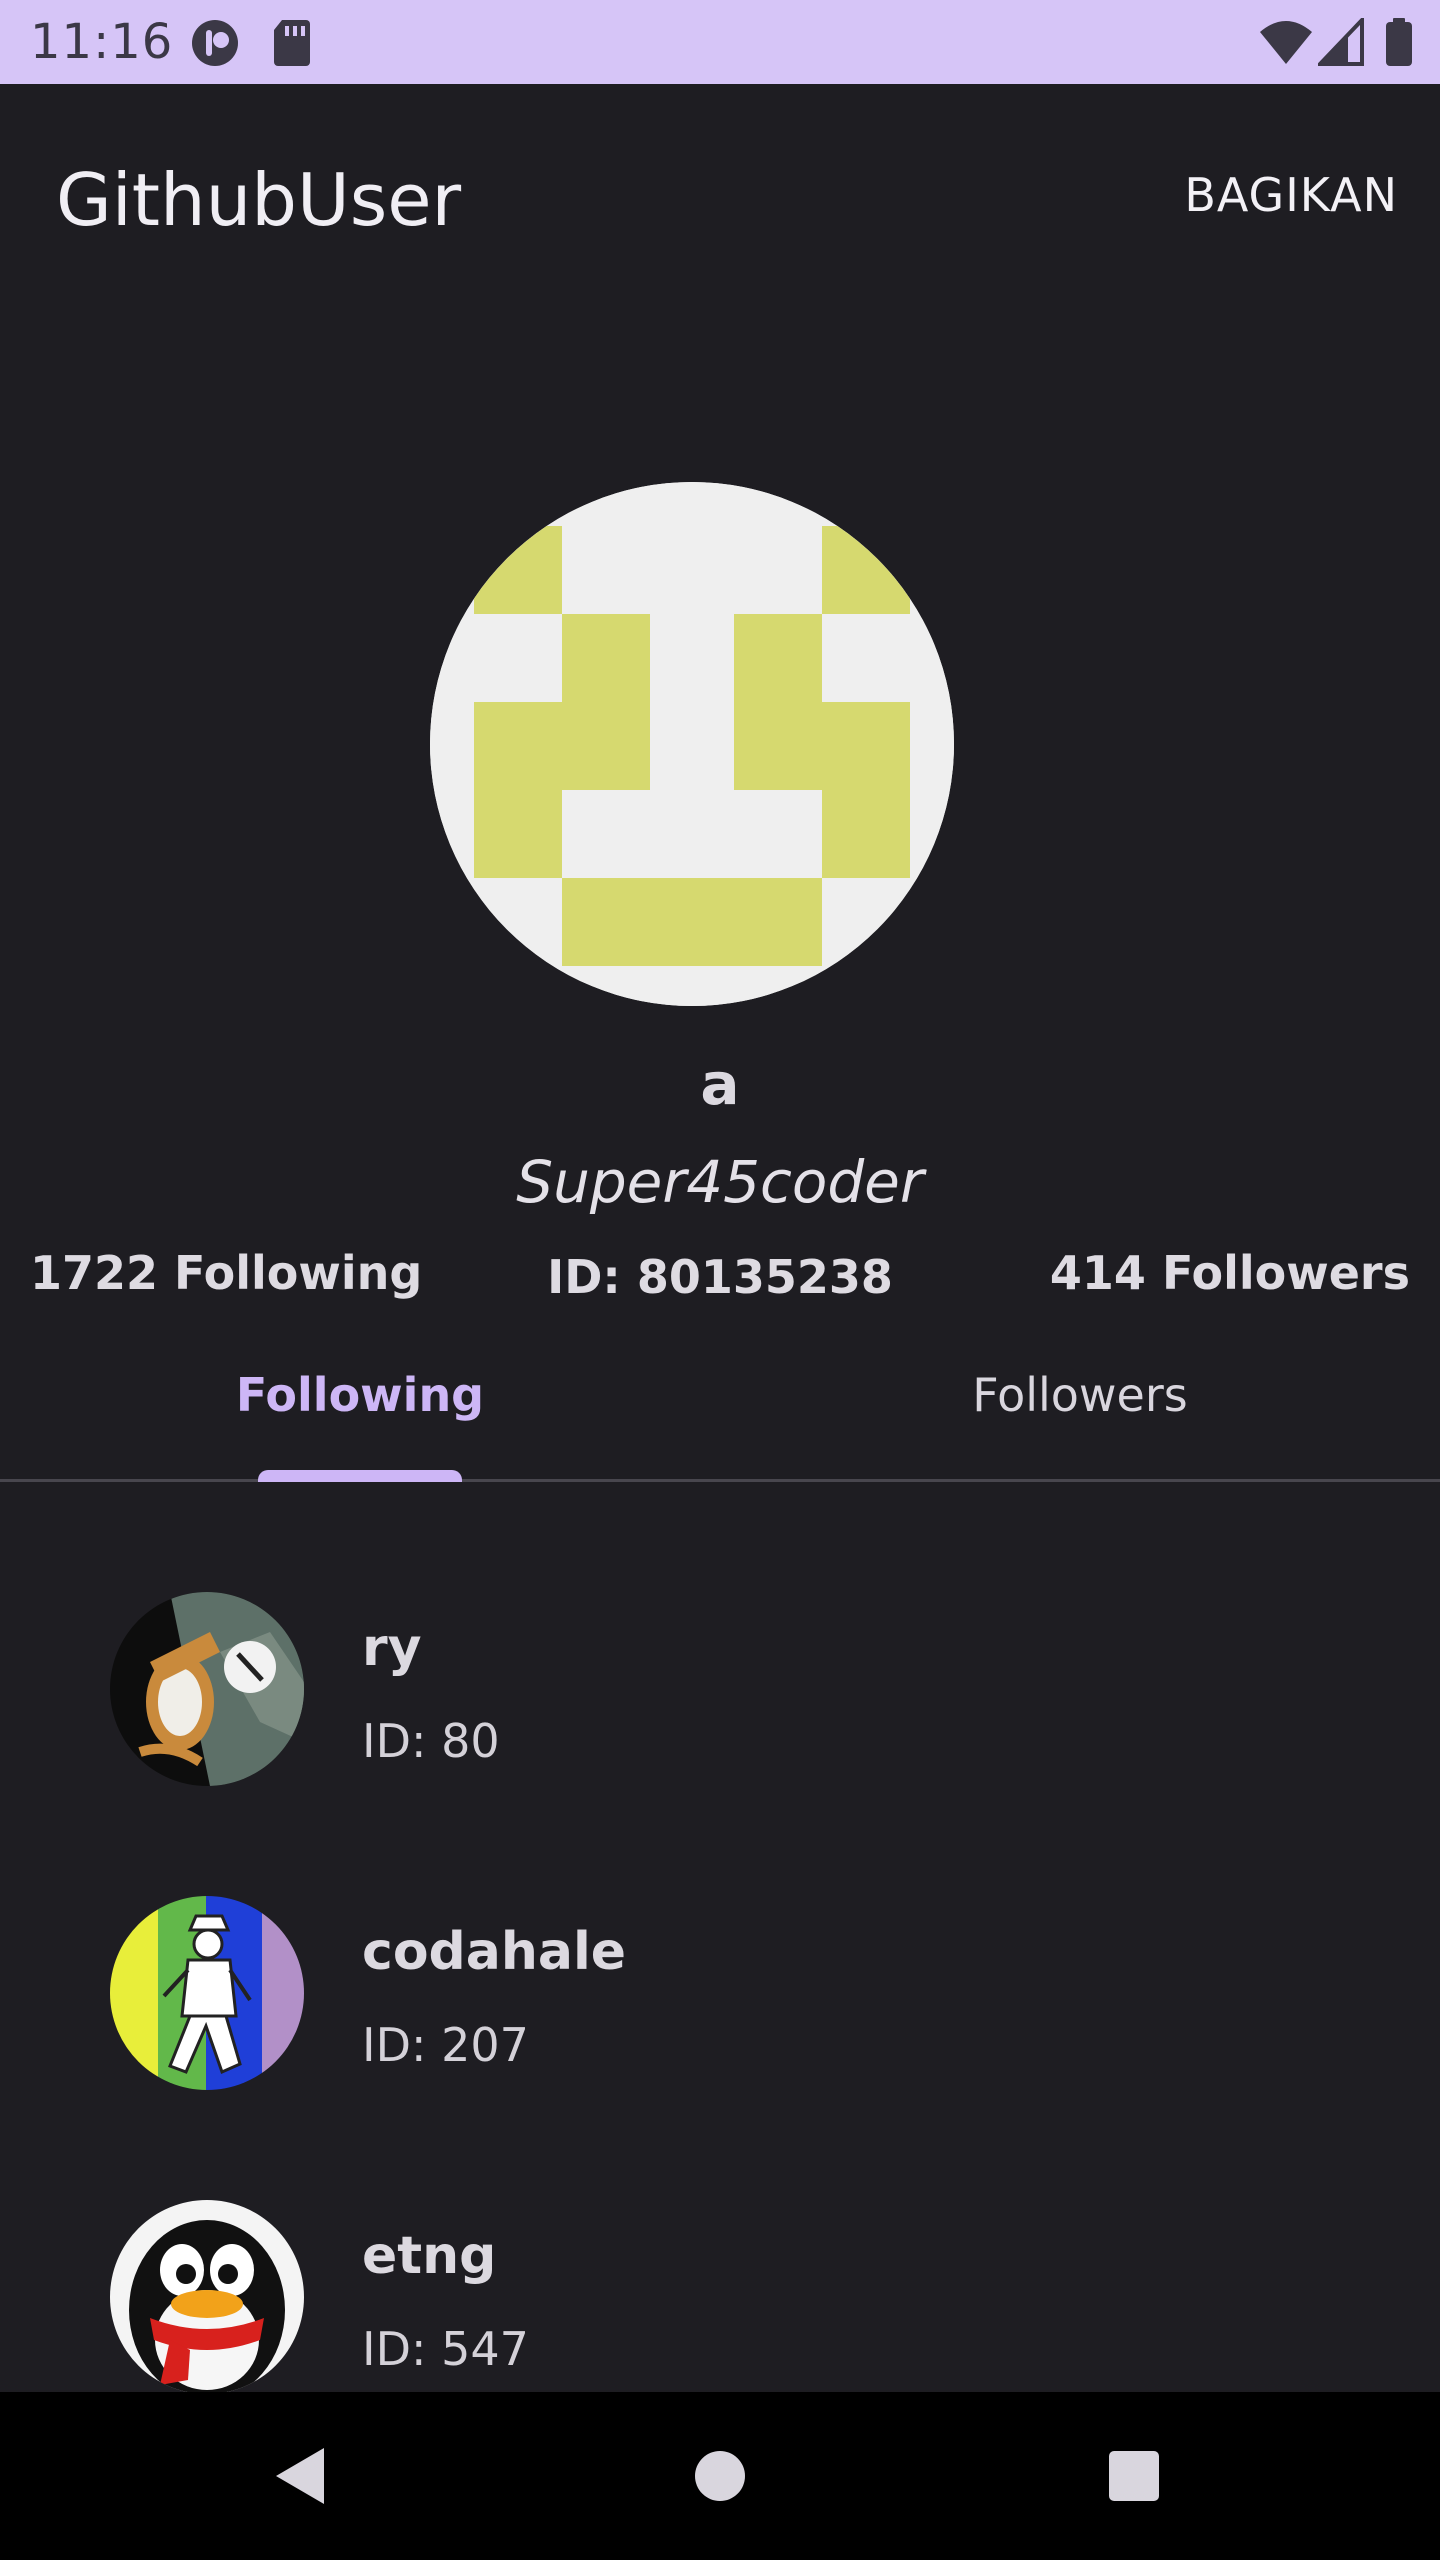 This screenshot has height=2560, width=1440. I want to click on sd-card-icon, so click(292, 45).